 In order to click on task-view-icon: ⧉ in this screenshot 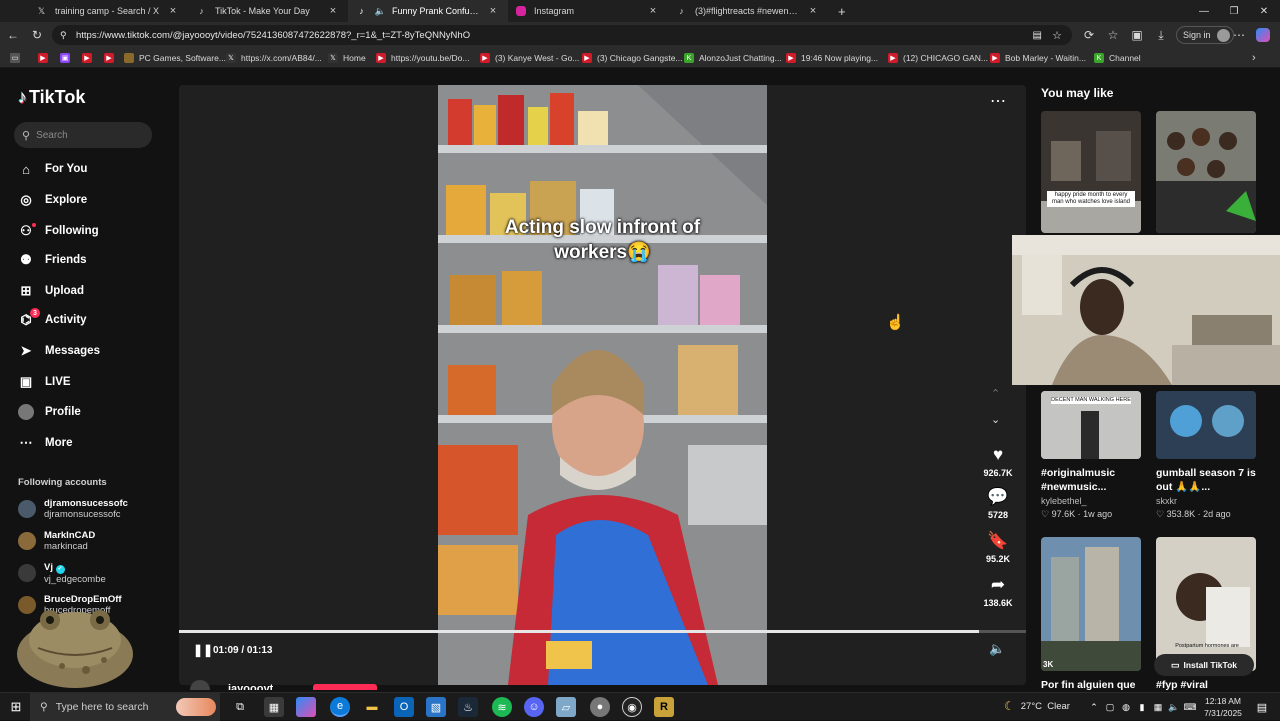, I will do `click(240, 707)`.